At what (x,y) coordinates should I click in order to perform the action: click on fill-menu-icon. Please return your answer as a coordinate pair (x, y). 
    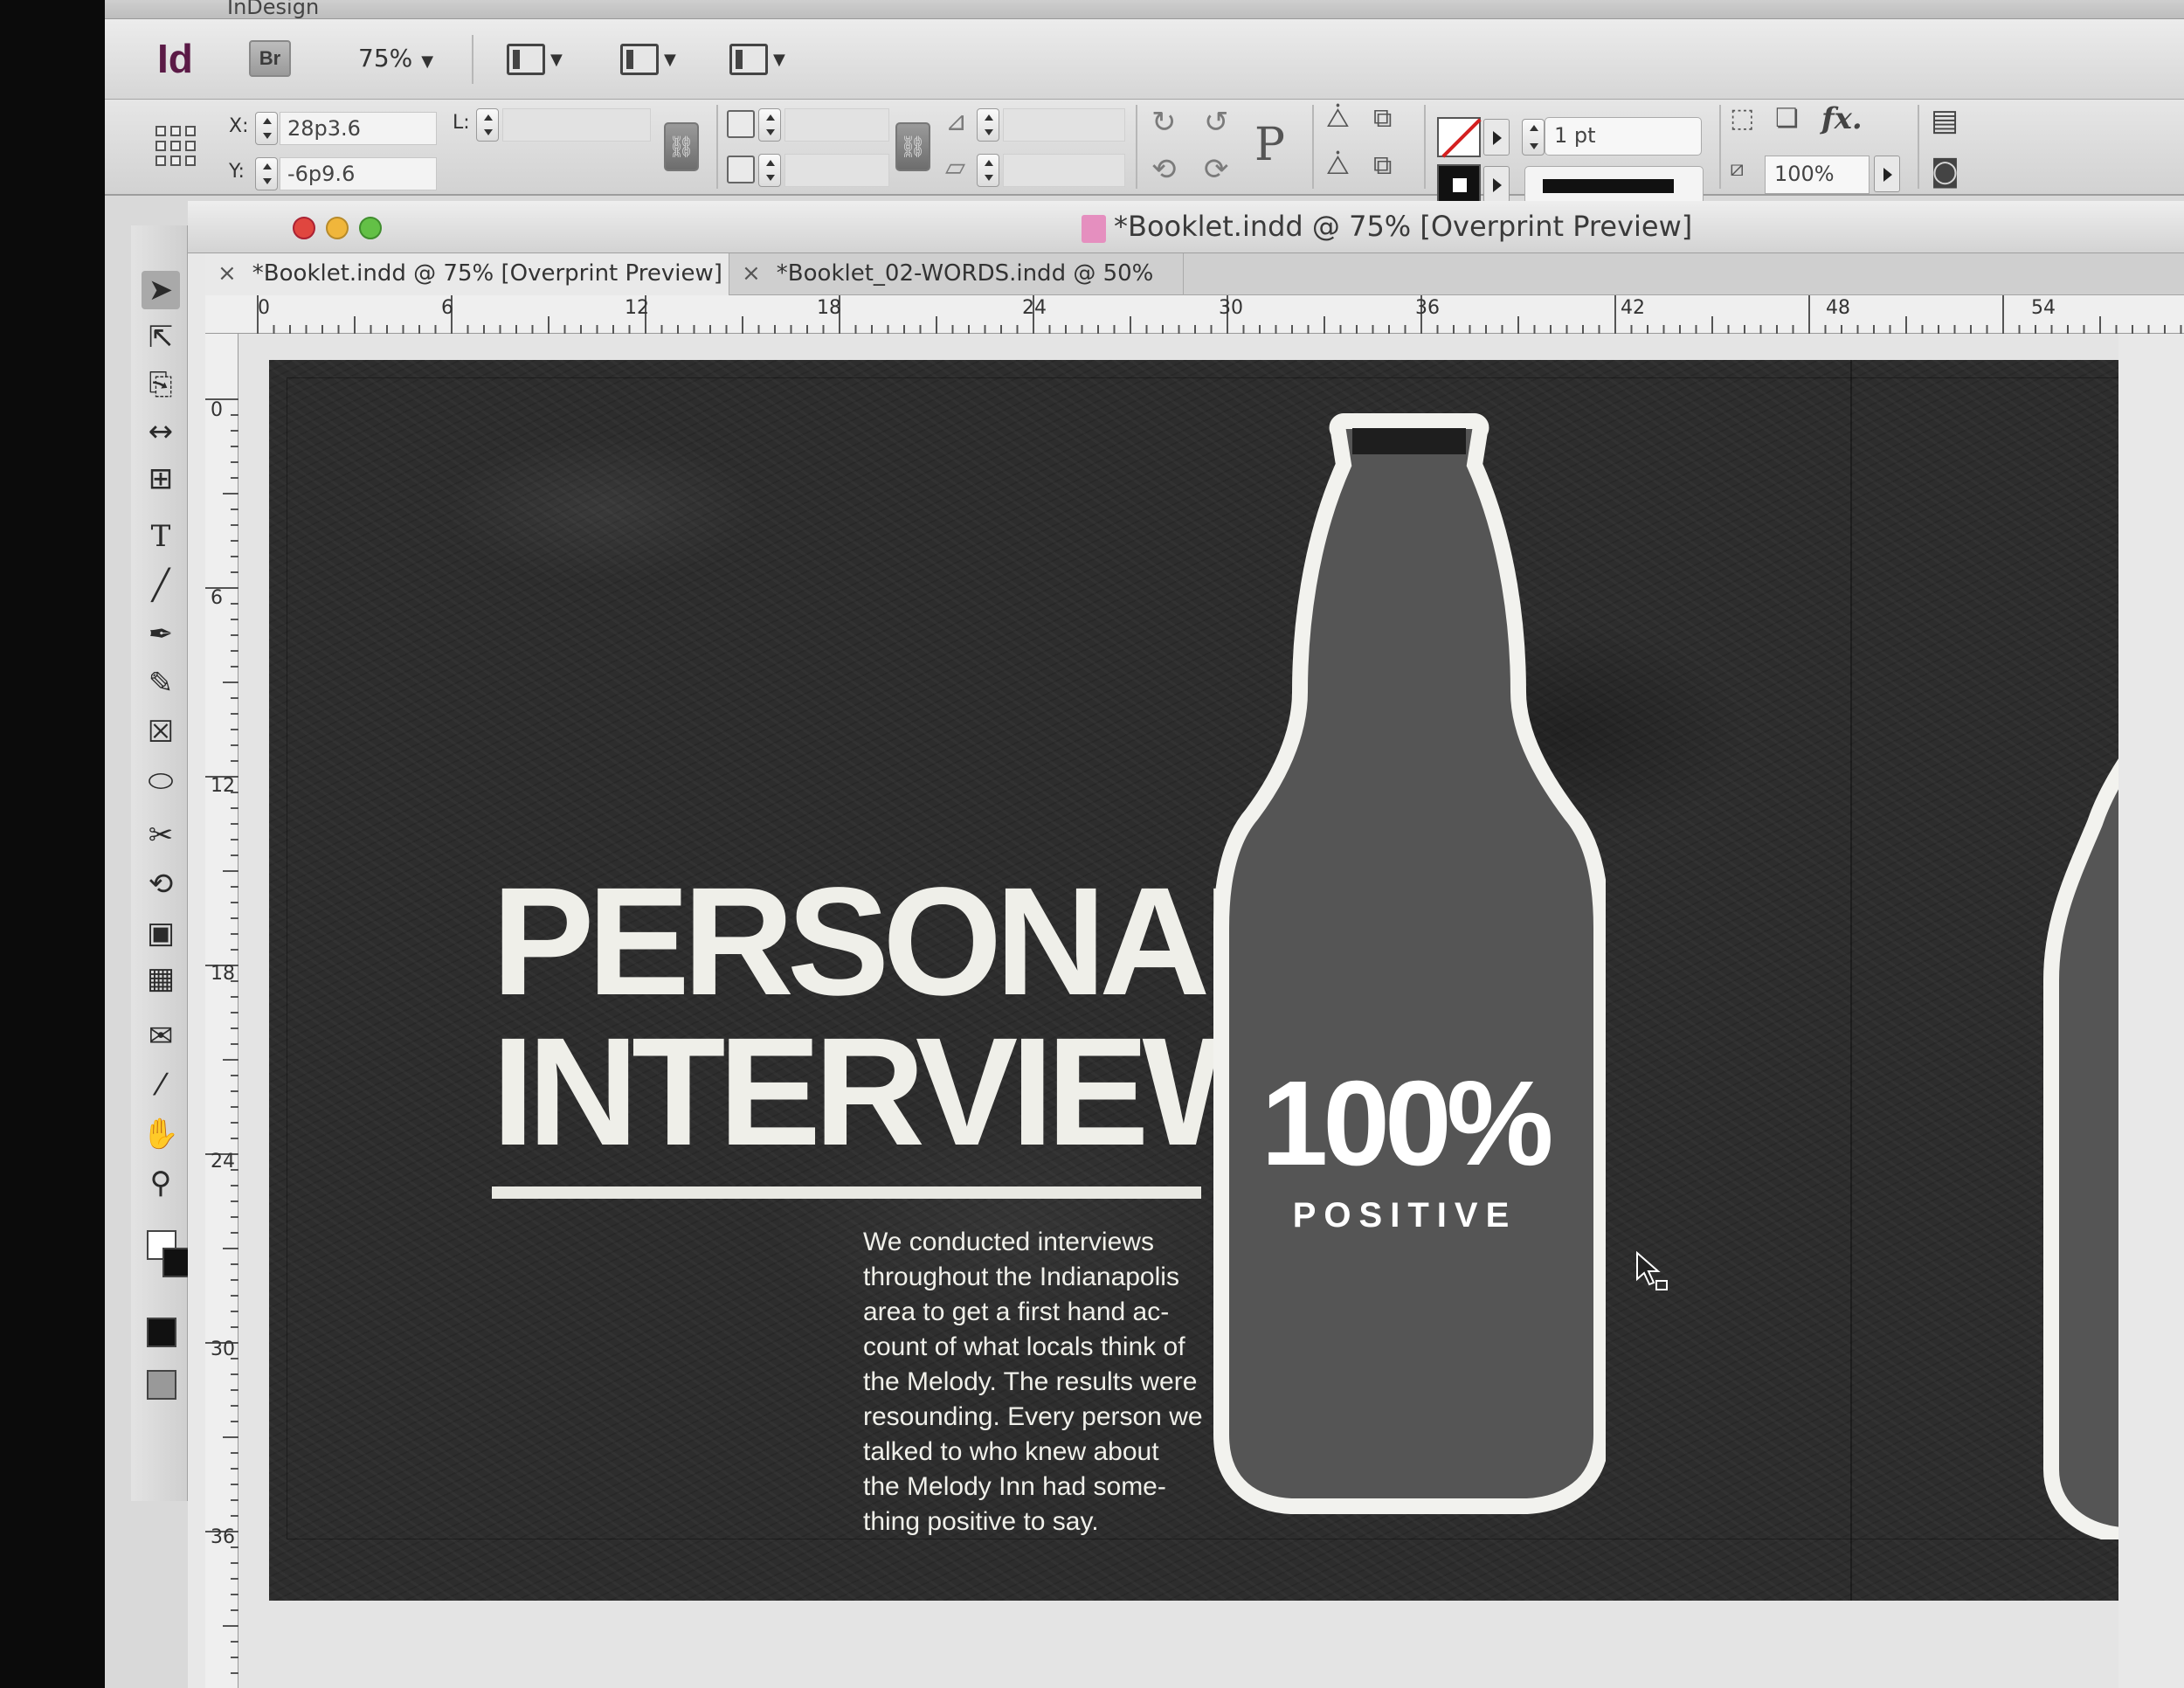
    Looking at the image, I should click on (1496, 137).